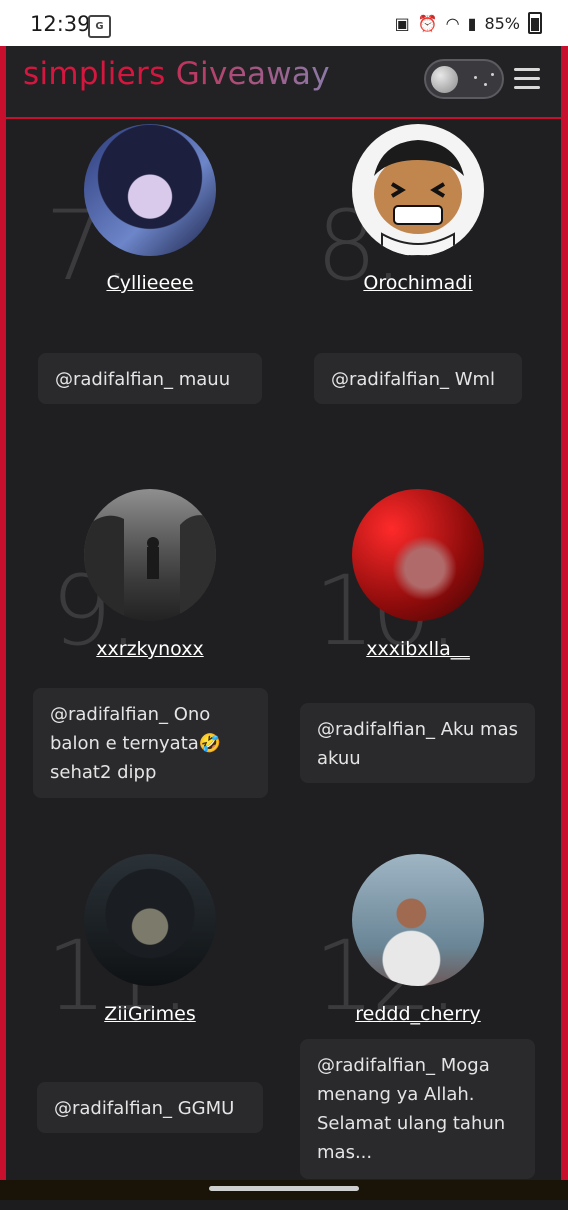 The image size is (568, 1210). I want to click on home-gesture-handle, so click(284, 1188).